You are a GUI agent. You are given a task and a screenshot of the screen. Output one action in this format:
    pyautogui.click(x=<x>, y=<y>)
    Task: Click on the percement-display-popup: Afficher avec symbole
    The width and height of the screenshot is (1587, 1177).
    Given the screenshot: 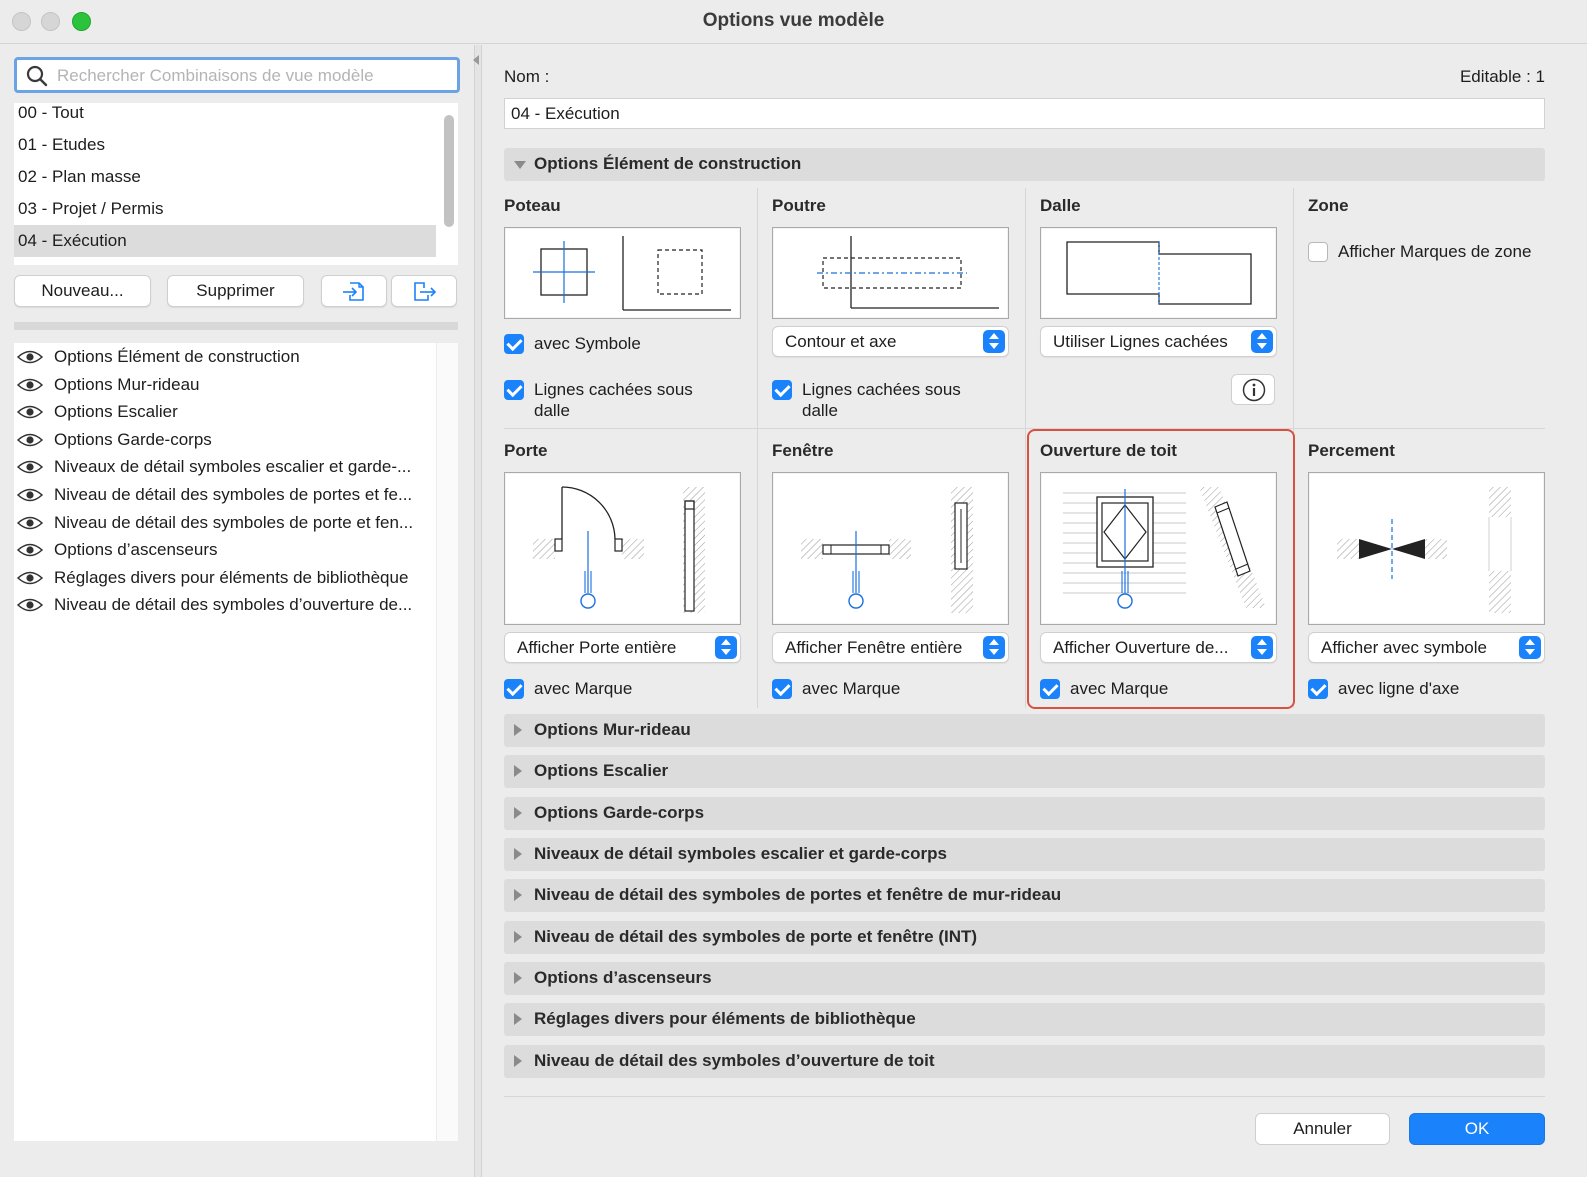 What is the action you would take?
    pyautogui.click(x=1426, y=647)
    